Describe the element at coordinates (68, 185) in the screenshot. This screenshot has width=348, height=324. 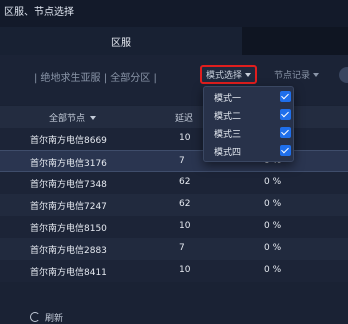
I see `node-name: 首尔南方电信7348` at that location.